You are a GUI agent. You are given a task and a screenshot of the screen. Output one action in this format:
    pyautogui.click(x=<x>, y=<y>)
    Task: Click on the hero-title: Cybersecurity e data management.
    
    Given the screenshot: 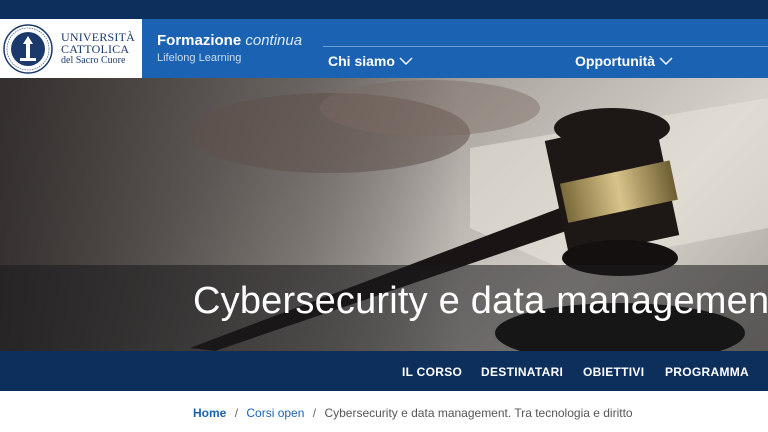 What is the action you would take?
    pyautogui.click(x=480, y=301)
    